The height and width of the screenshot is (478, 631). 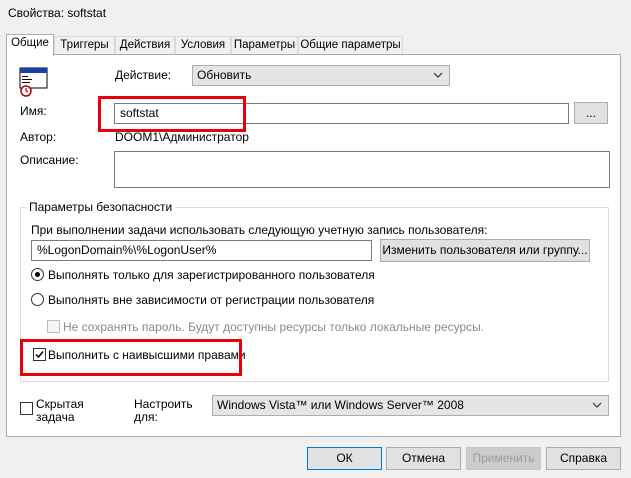 What do you see at coordinates (321, 75) in the screenshot?
I see `action-select: Обновить` at bounding box center [321, 75].